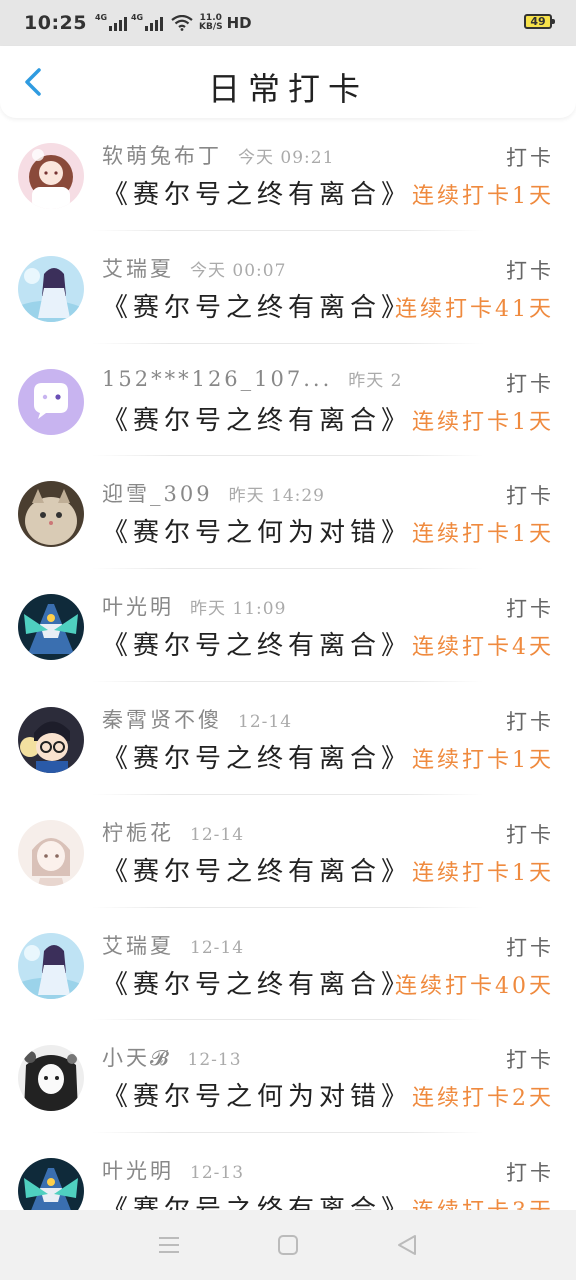 The image size is (576, 1280). Describe the element at coordinates (238, 609) in the screenshot. I see `checkin-time: 昨天 11:09` at that location.